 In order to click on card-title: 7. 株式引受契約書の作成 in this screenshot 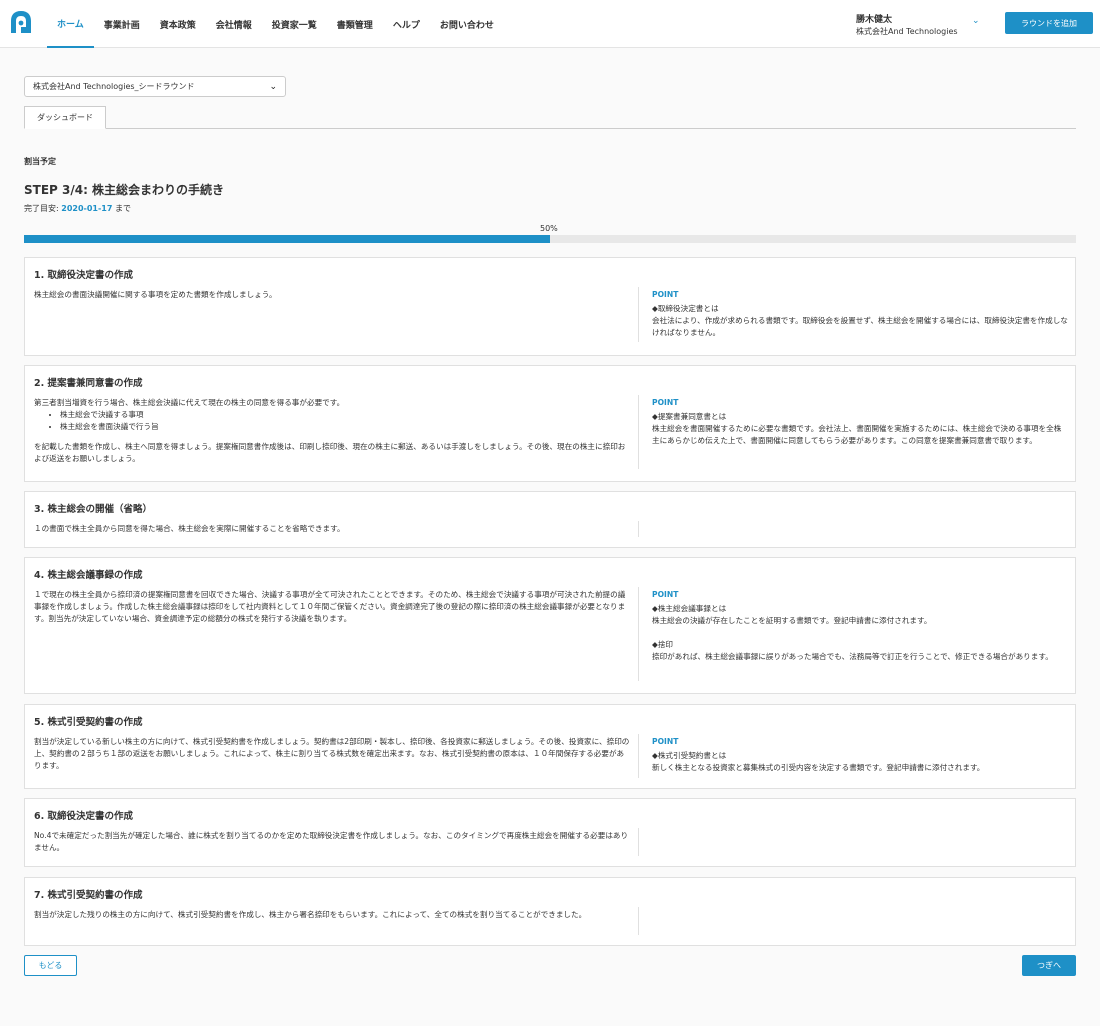, I will do `click(88, 895)`.